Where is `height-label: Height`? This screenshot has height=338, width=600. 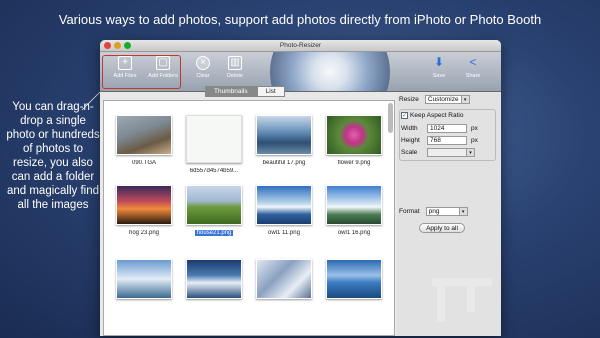
height-label: Height is located at coordinates (410, 140).